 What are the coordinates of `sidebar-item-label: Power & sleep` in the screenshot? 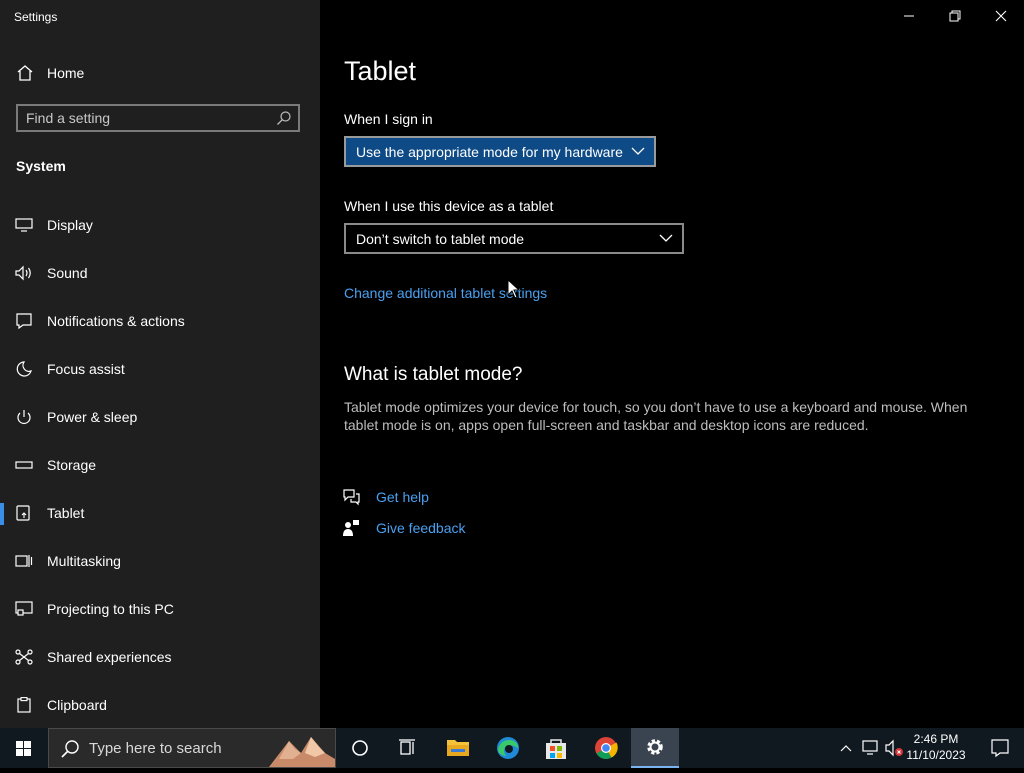 It's located at (92, 417).